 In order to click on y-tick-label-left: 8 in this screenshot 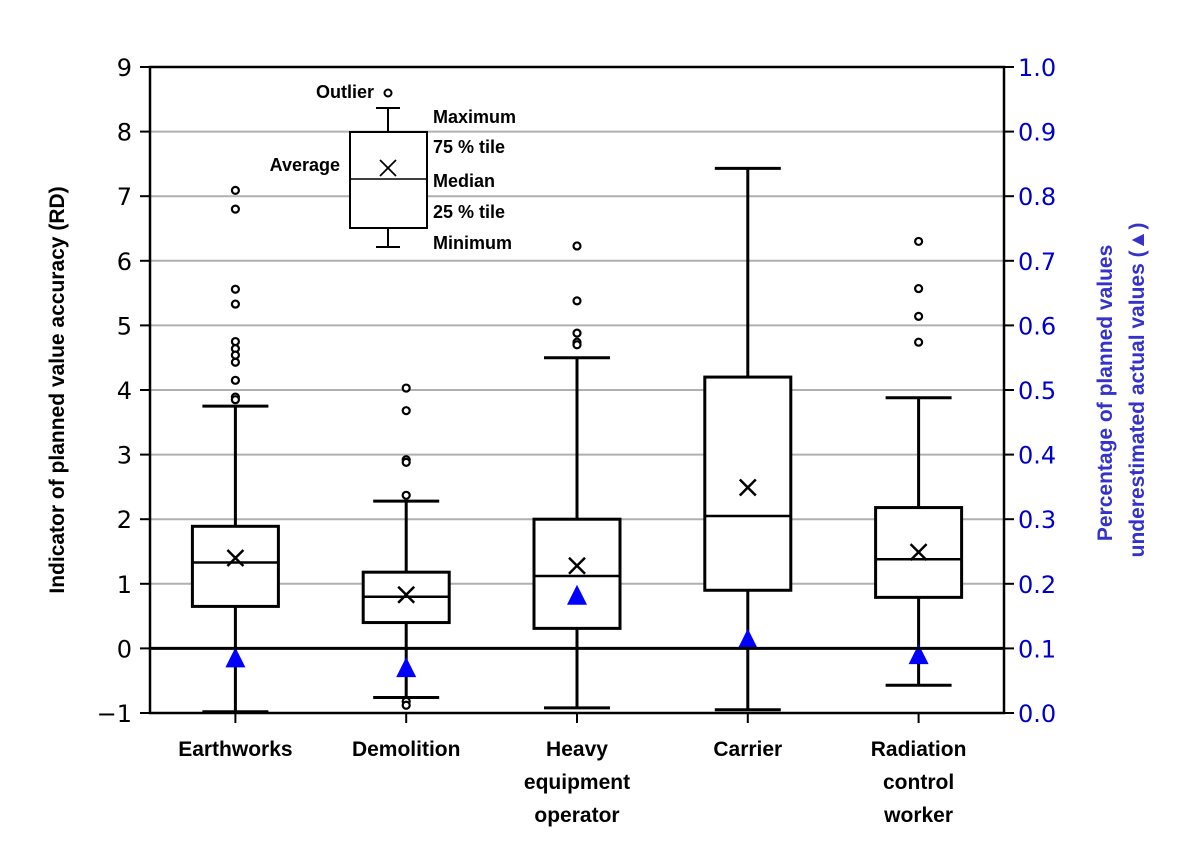, I will do `click(124, 133)`.